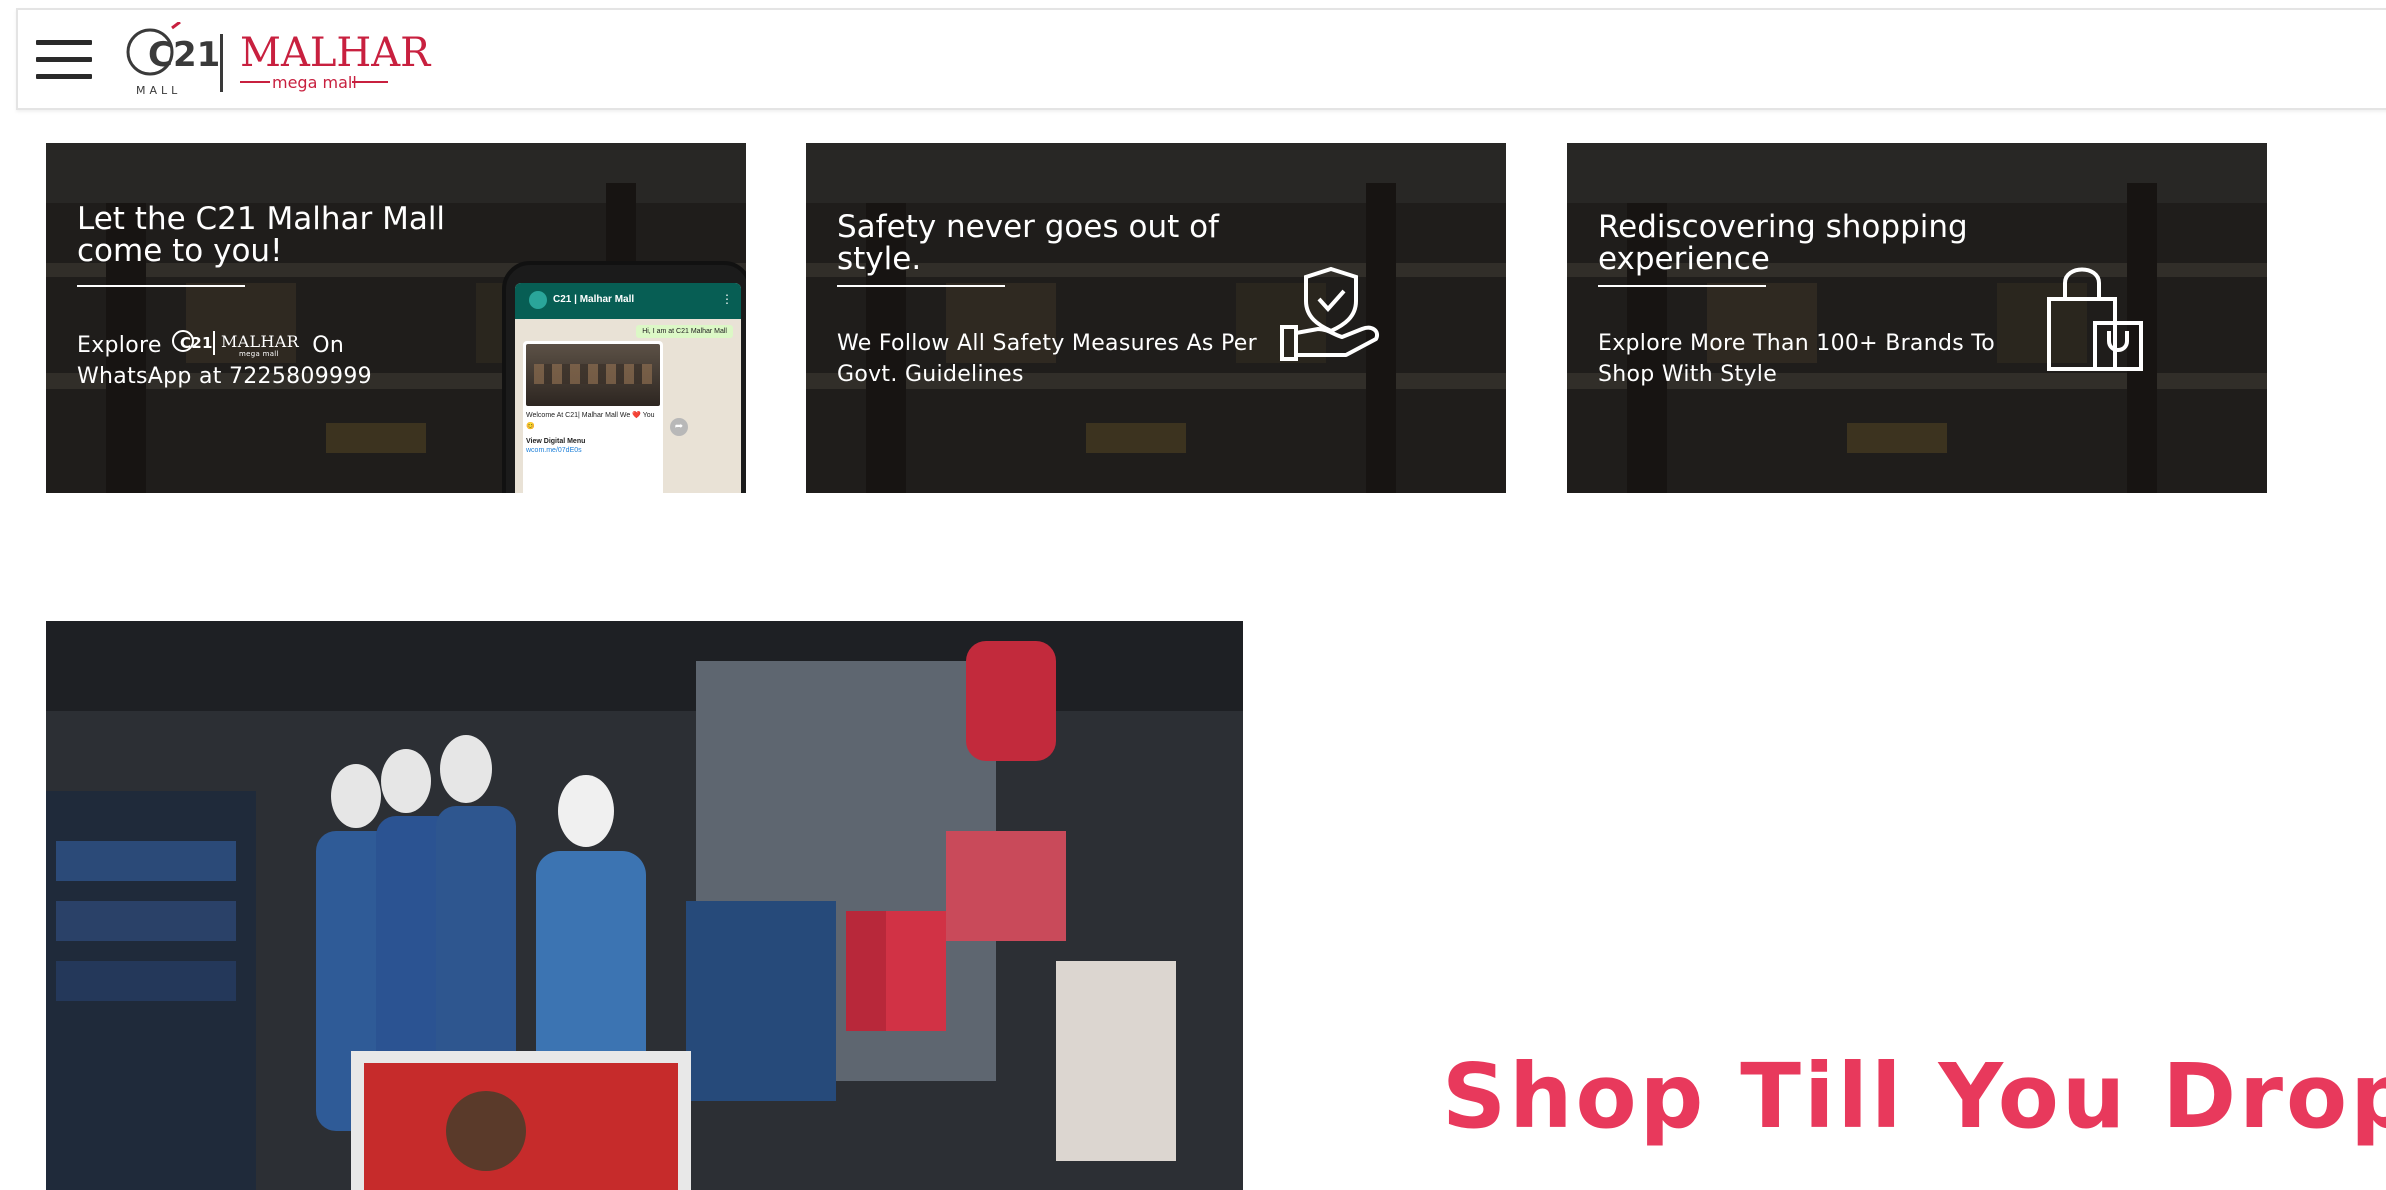 The height and width of the screenshot is (1190, 2386). What do you see at coordinates (727, 299) in the screenshot?
I see `more-options-icon: ⋮` at bounding box center [727, 299].